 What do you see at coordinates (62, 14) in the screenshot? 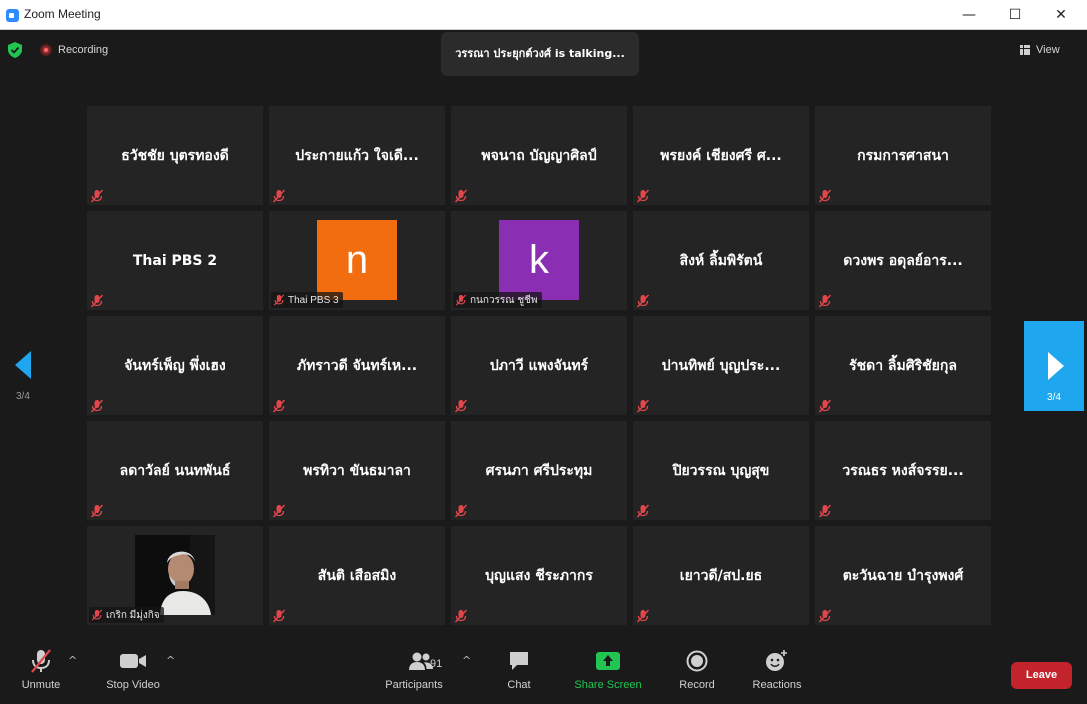
I see `window-title: Zoom Meeting` at bounding box center [62, 14].